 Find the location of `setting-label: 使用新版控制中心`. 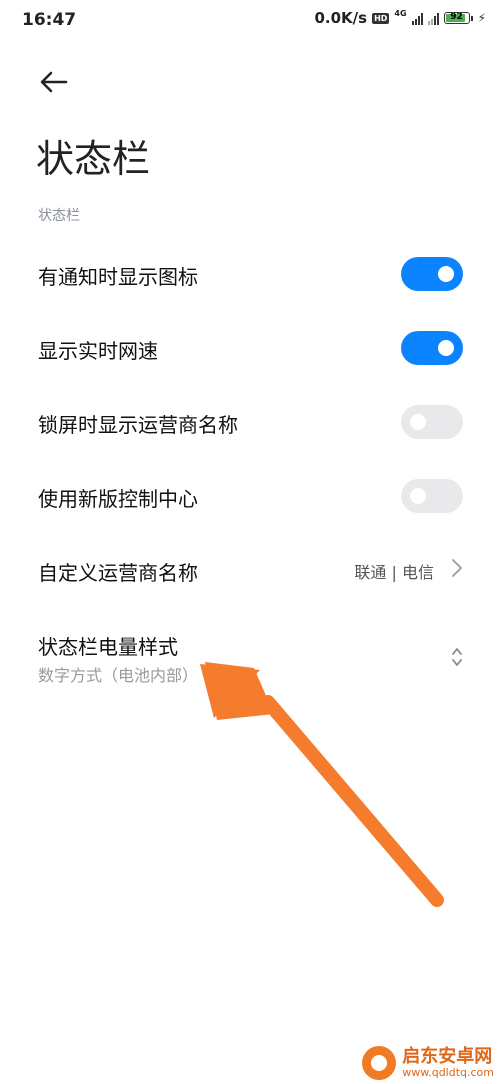

setting-label: 使用新版控制中心 is located at coordinates (118, 499).